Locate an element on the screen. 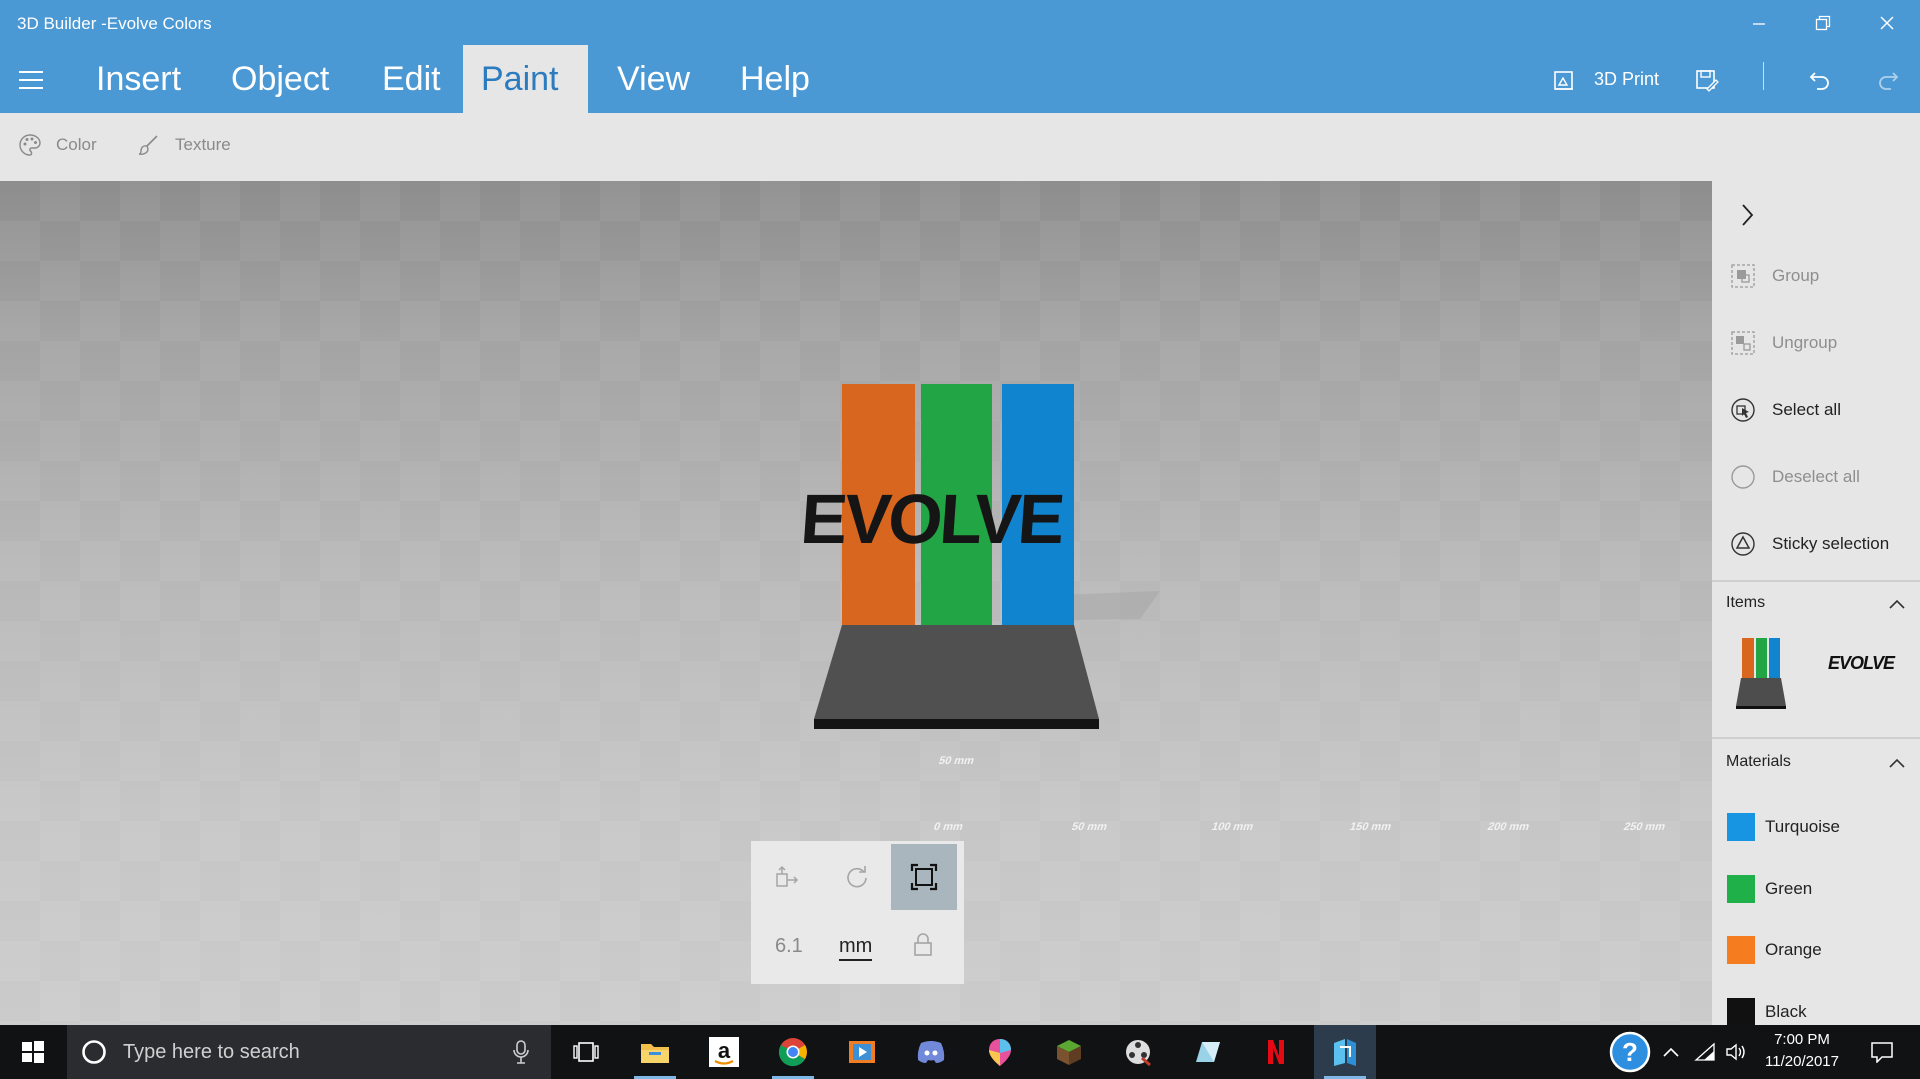 The image size is (1920, 1079). toolbar-divider is located at coordinates (1763, 76).